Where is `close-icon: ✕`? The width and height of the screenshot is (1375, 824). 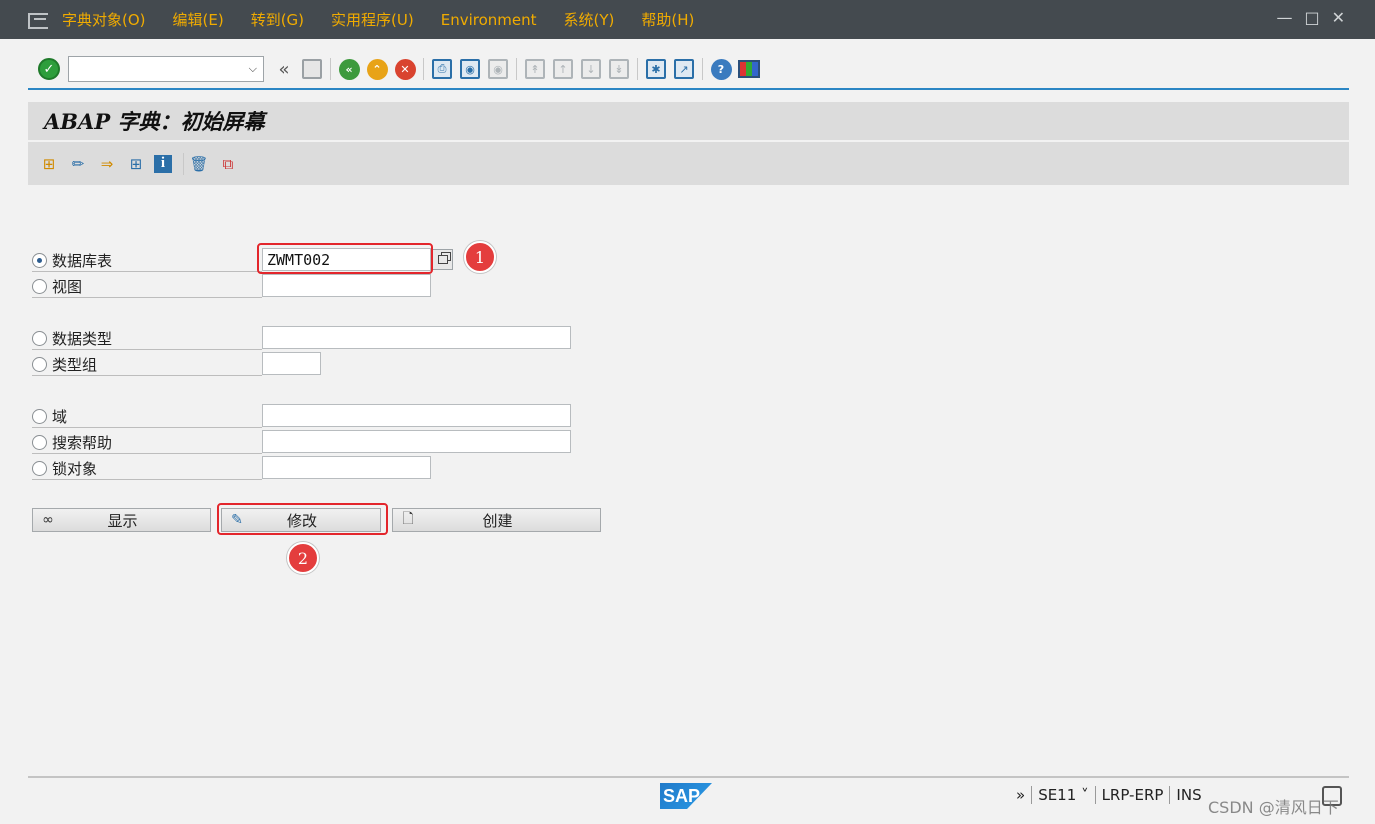
close-icon: ✕ is located at coordinates (1338, 17).